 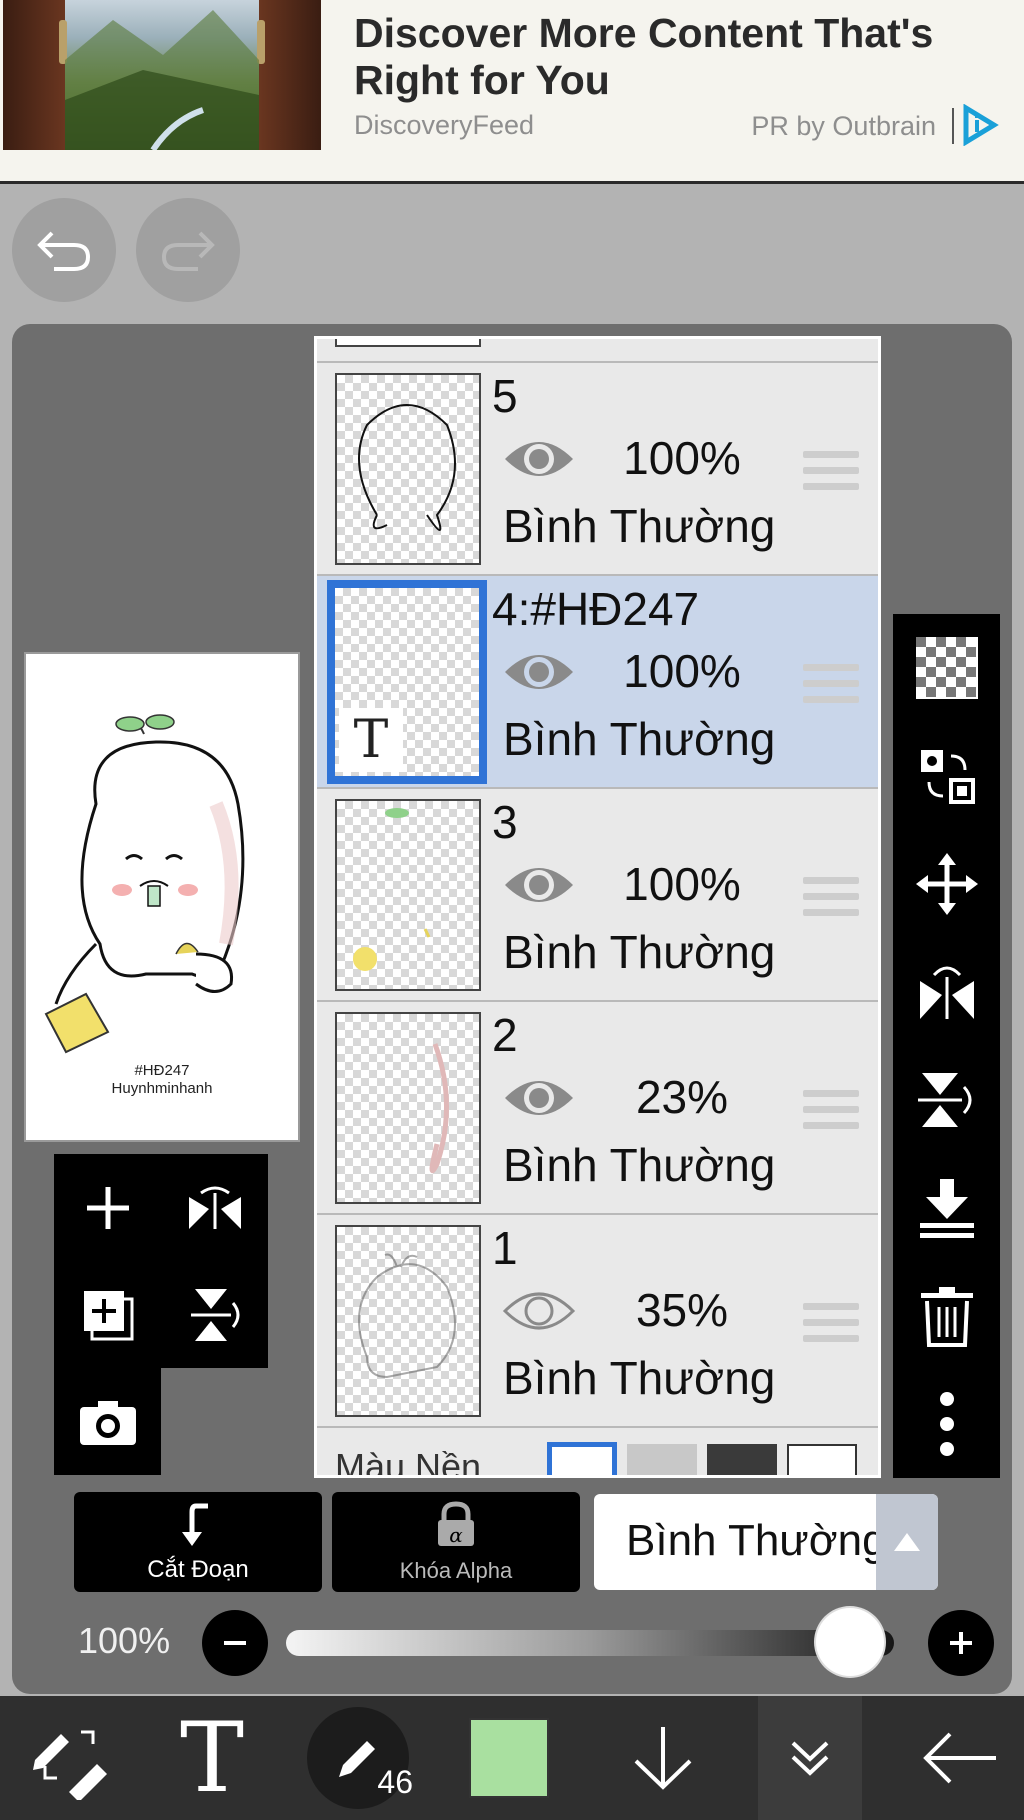 I want to click on alpha-lock-button: α Khóa Alpha, so click(x=456, y=1542).